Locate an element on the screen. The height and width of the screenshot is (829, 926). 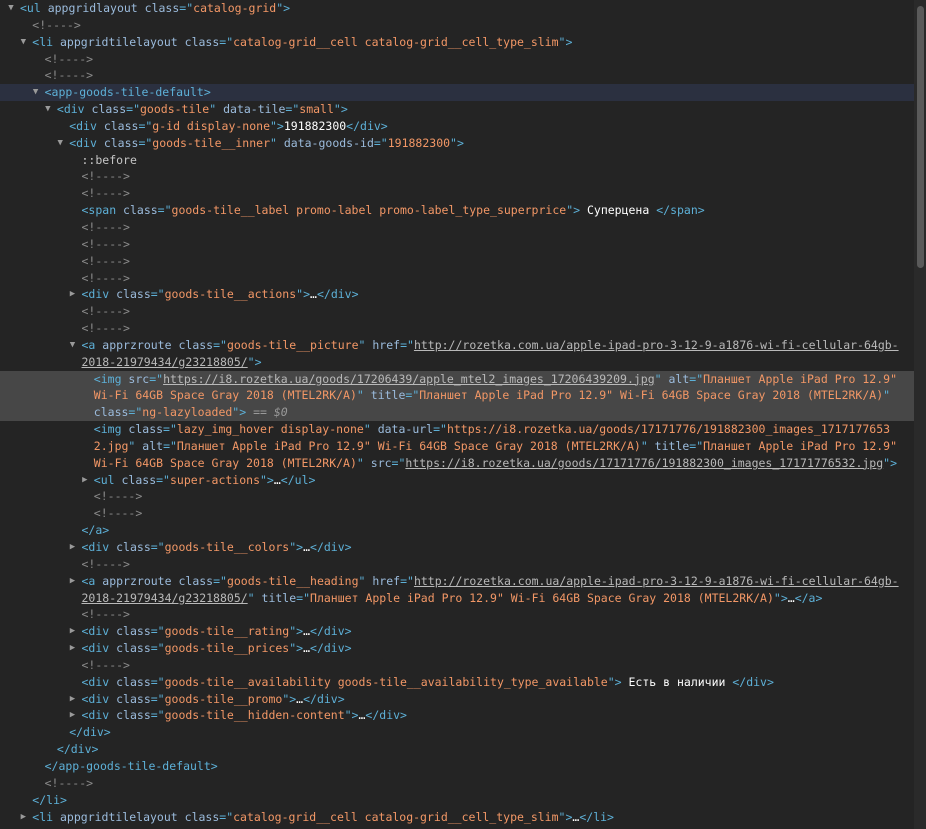
tag-token: <span is located at coordinates (102, 210).